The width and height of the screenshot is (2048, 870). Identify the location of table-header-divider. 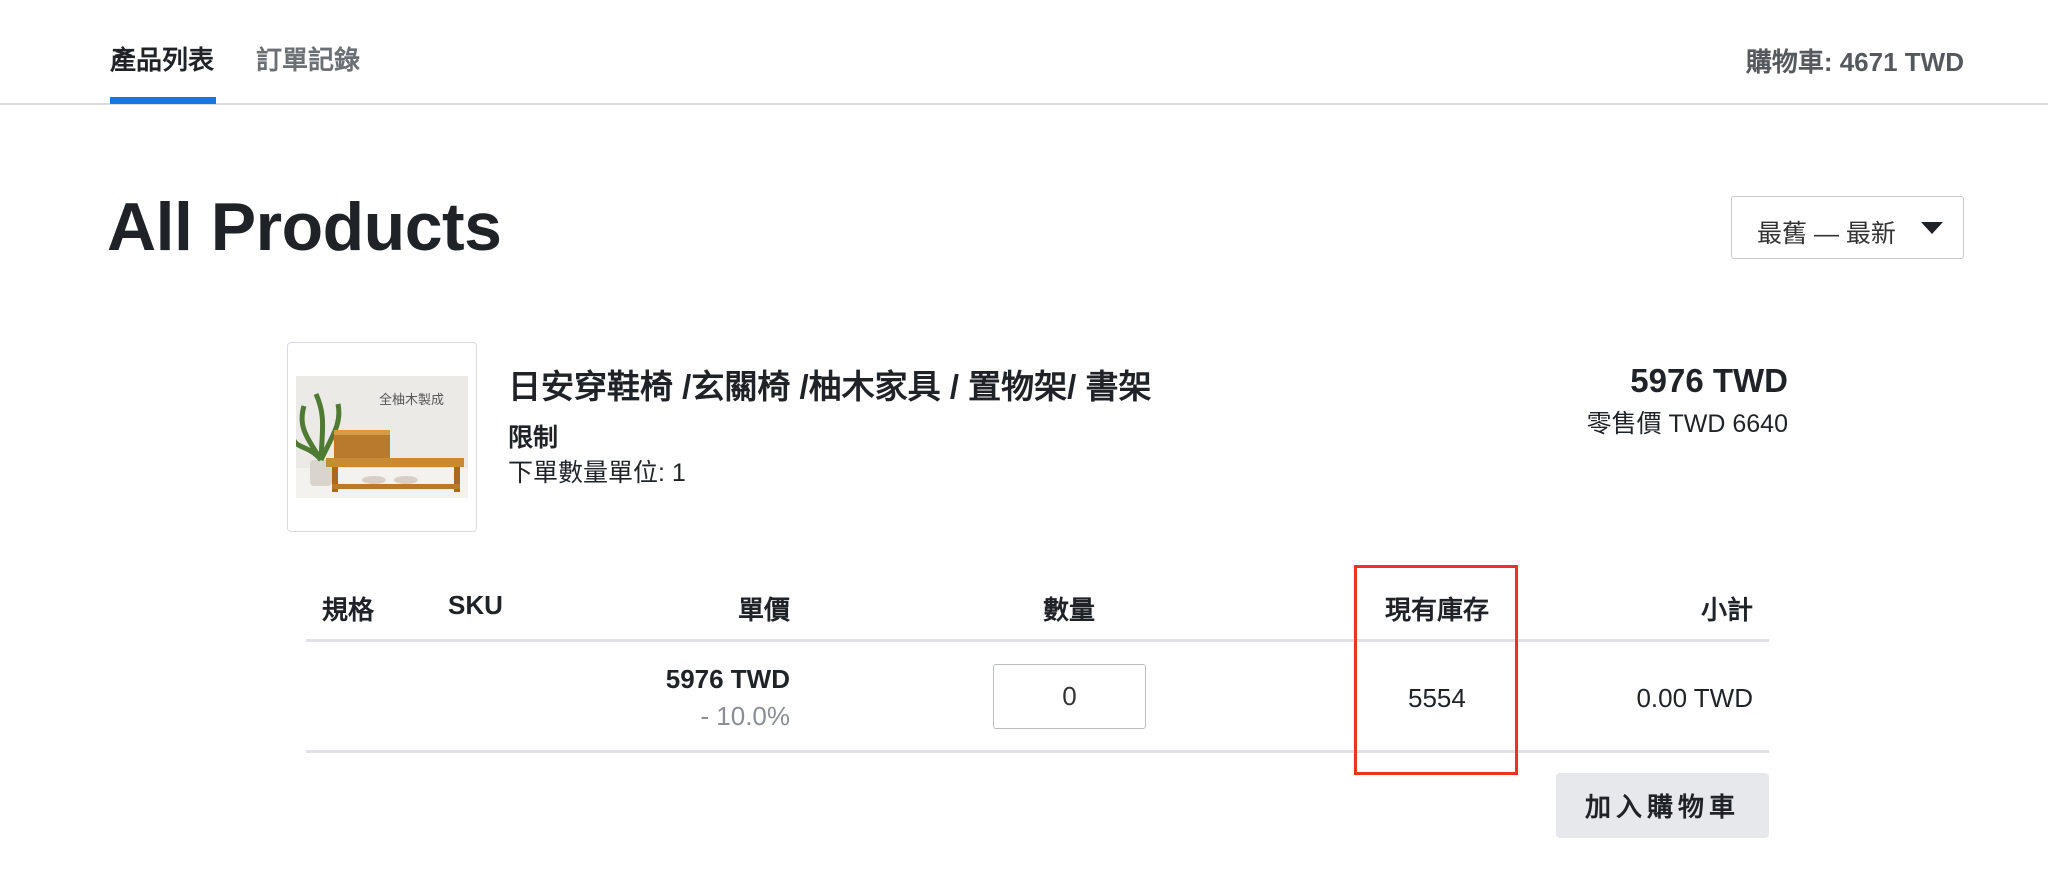
(1037, 640).